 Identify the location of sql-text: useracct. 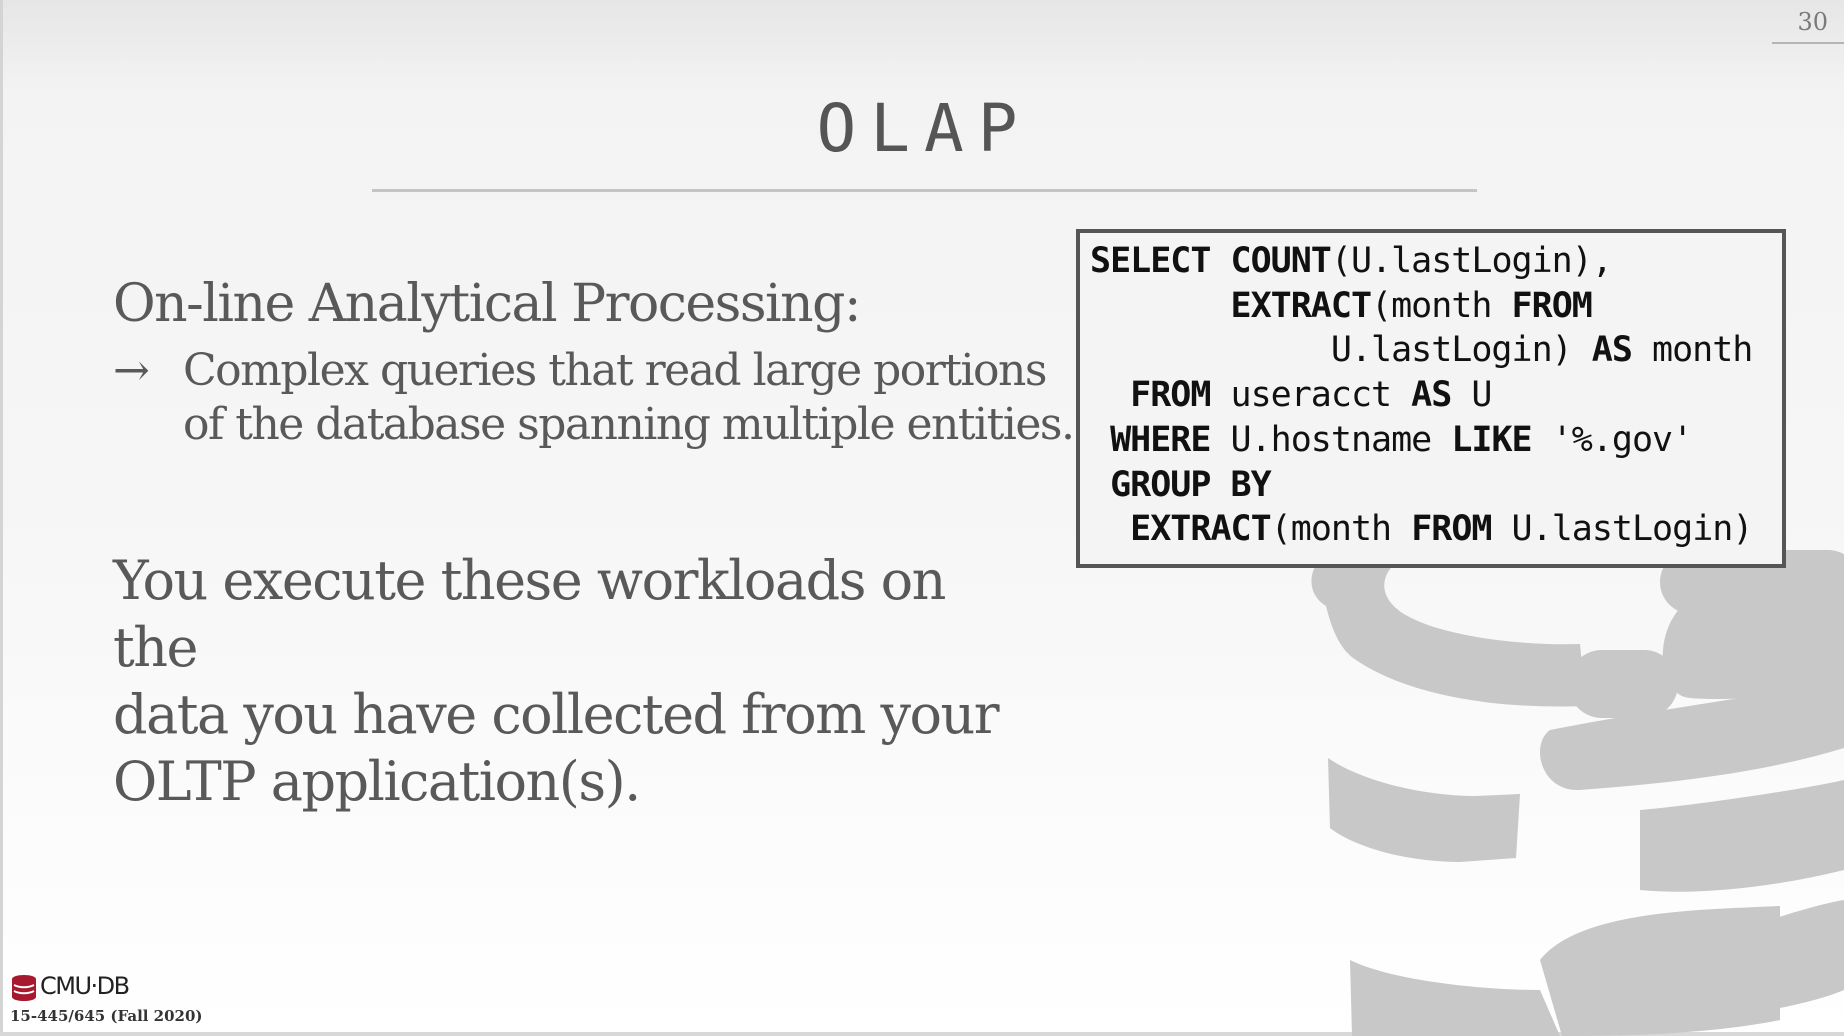
(1311, 395).